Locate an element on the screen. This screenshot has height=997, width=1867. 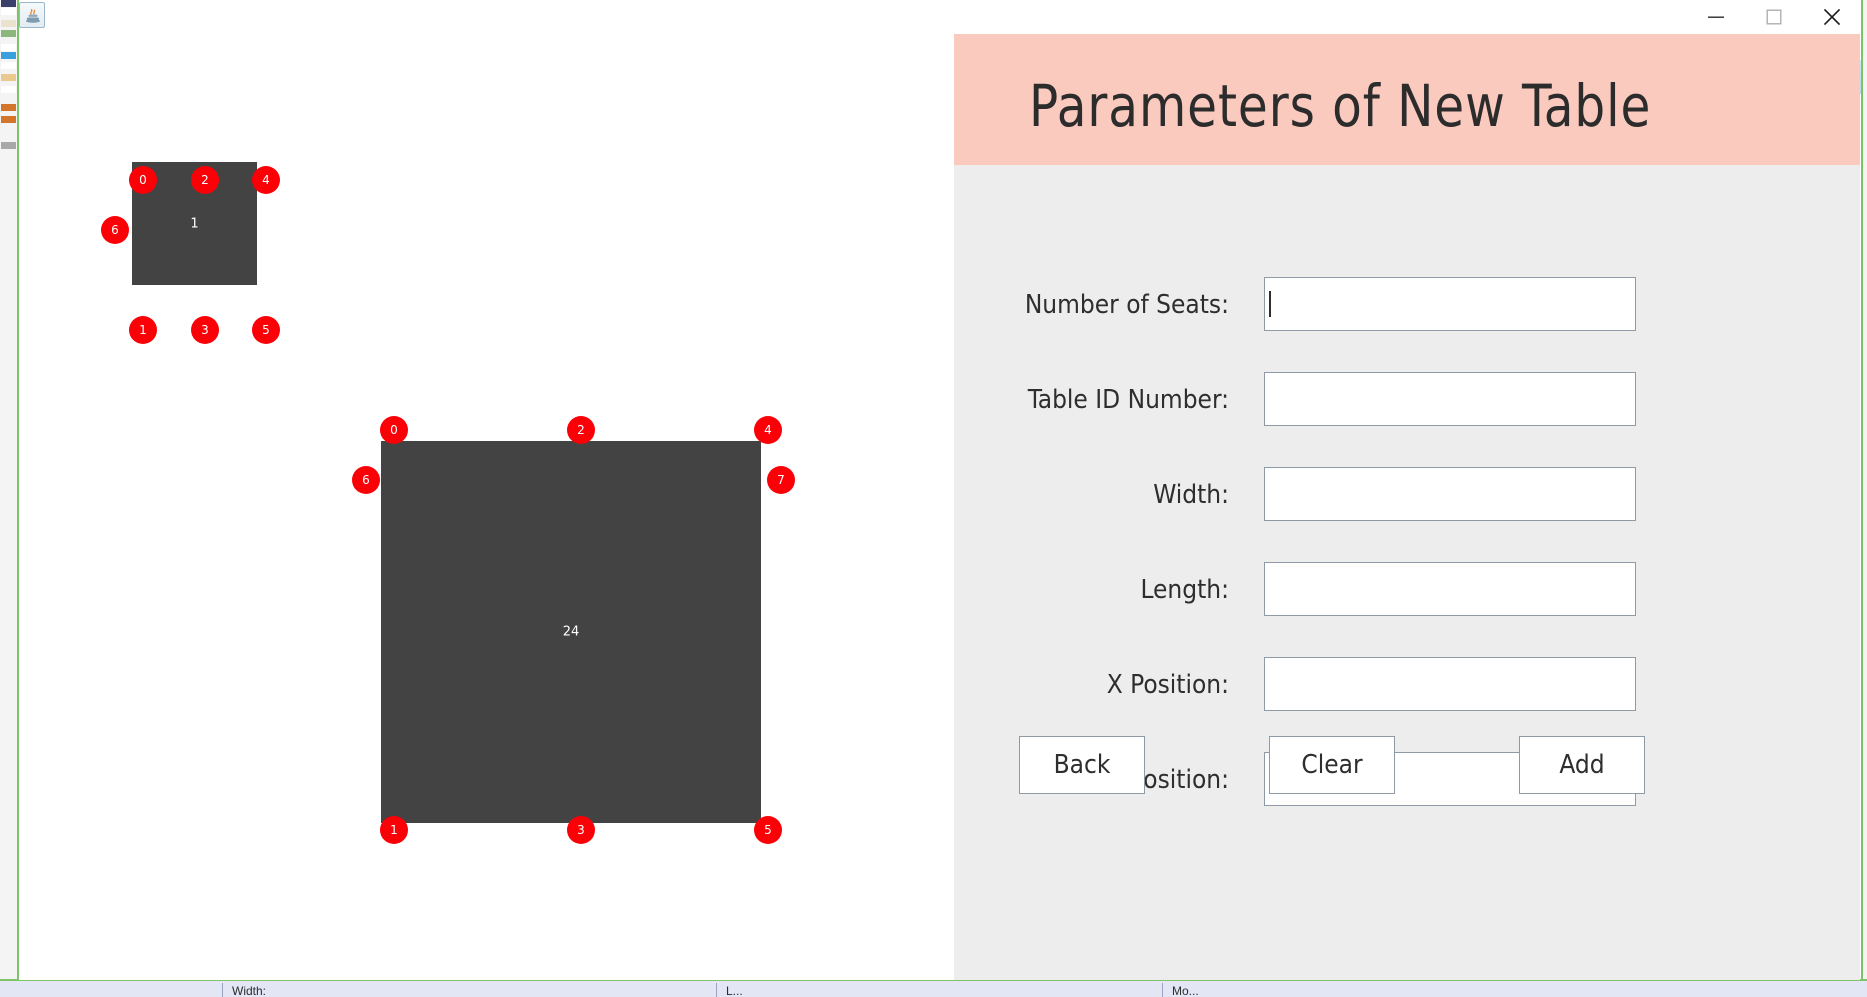
maximize-icon is located at coordinates (1774, 17).